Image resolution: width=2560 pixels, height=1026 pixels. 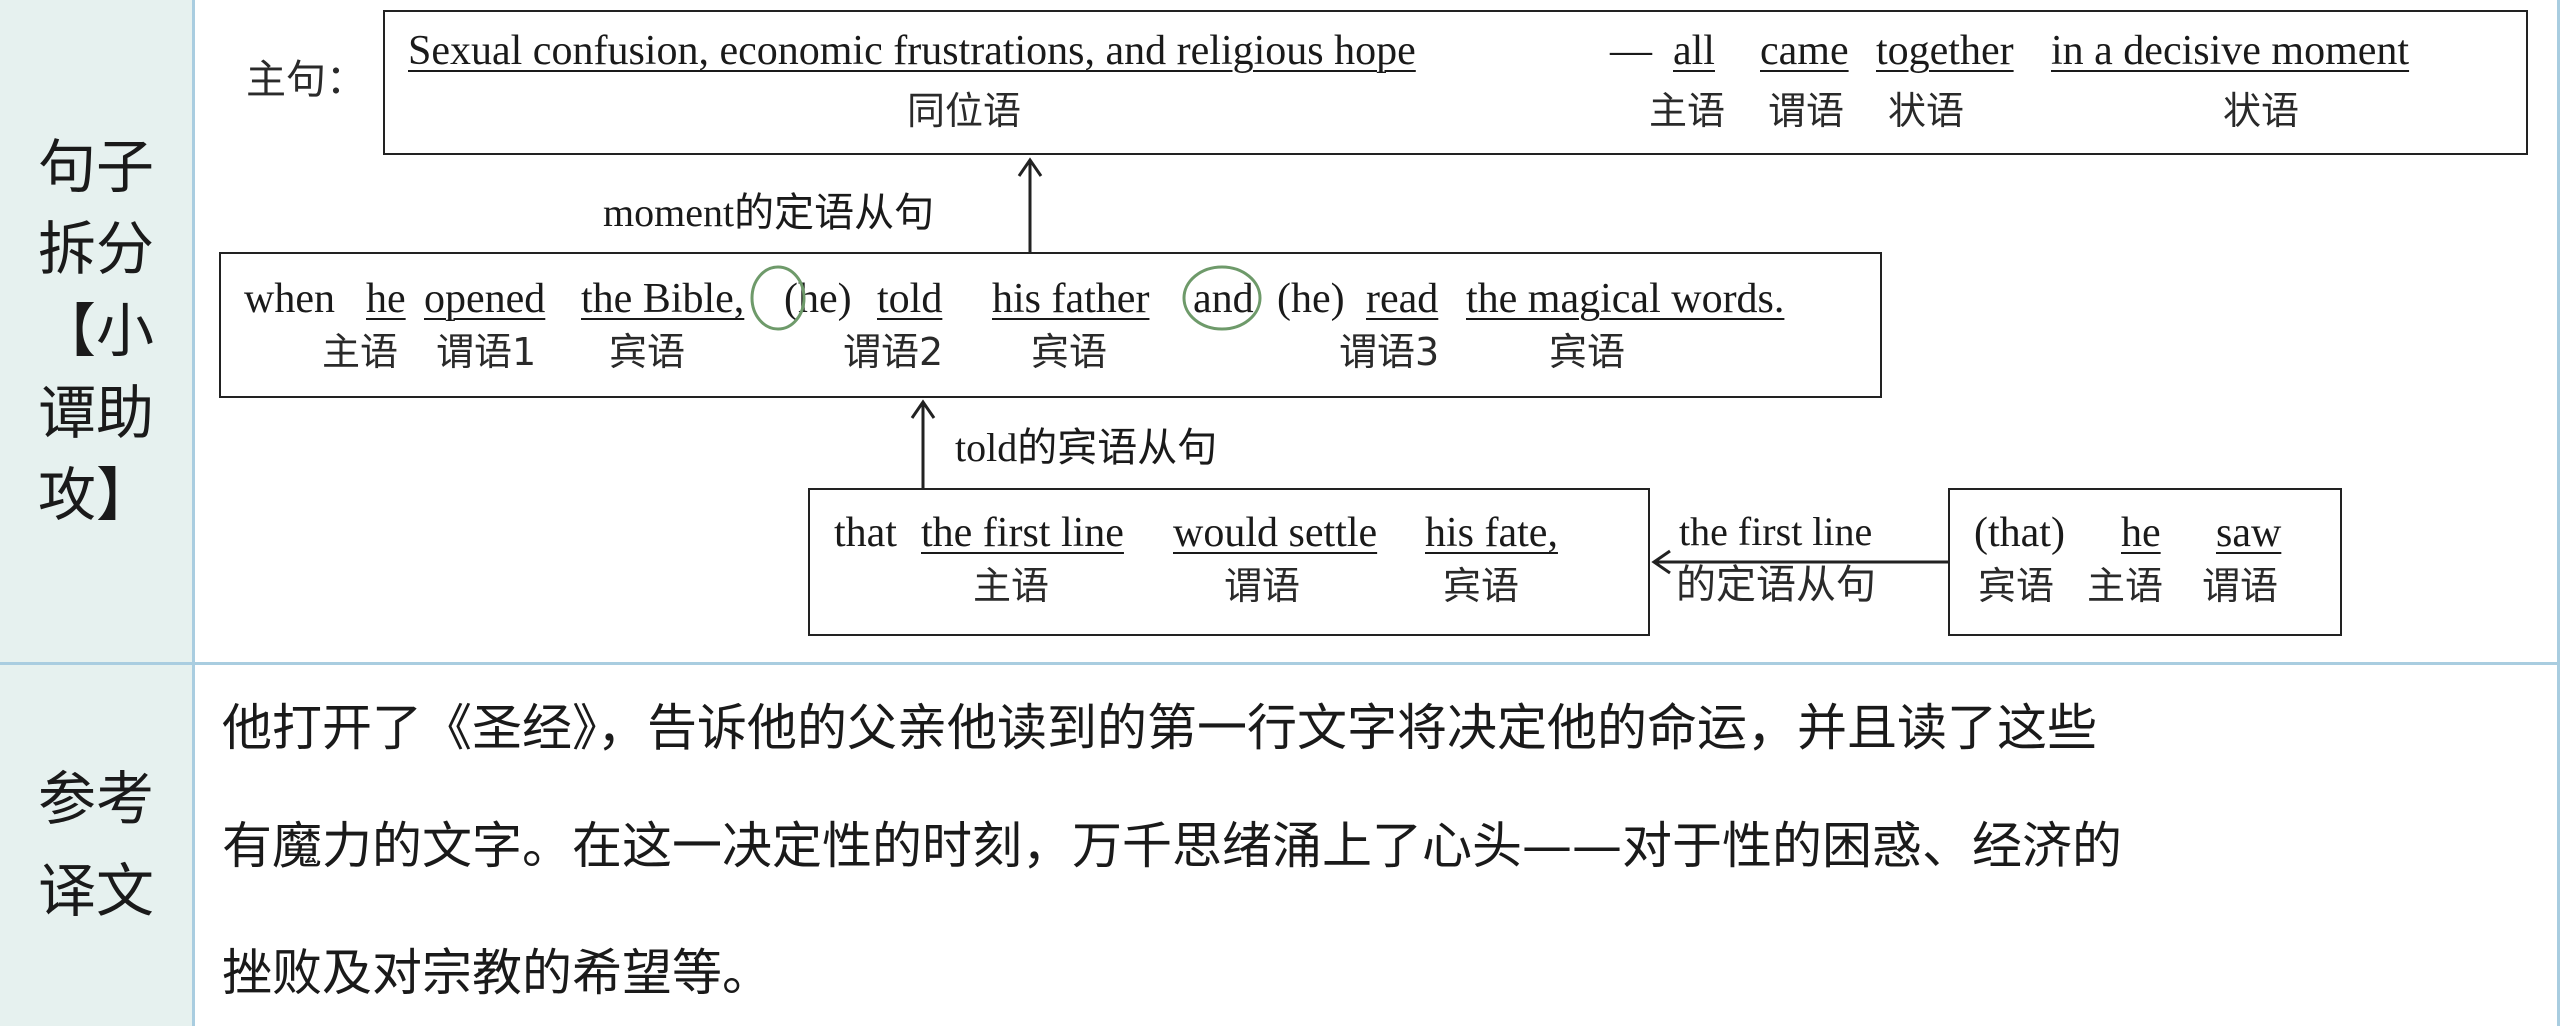 I want to click on translation-line: 有魔力的文字。在这一决定性的时刻，万千思绪涌上了心头——对于性的困惑、经济的, so click(x=1172, y=846).